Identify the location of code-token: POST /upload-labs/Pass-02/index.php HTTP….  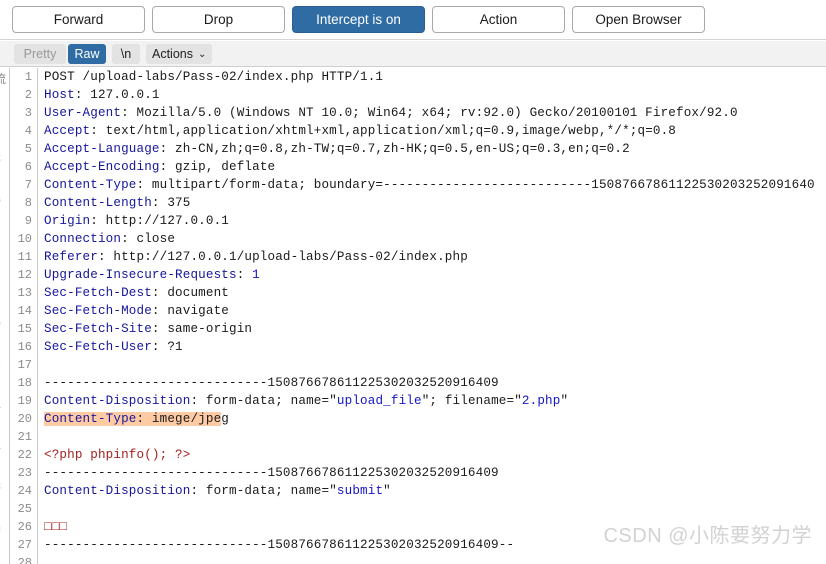
(214, 77).